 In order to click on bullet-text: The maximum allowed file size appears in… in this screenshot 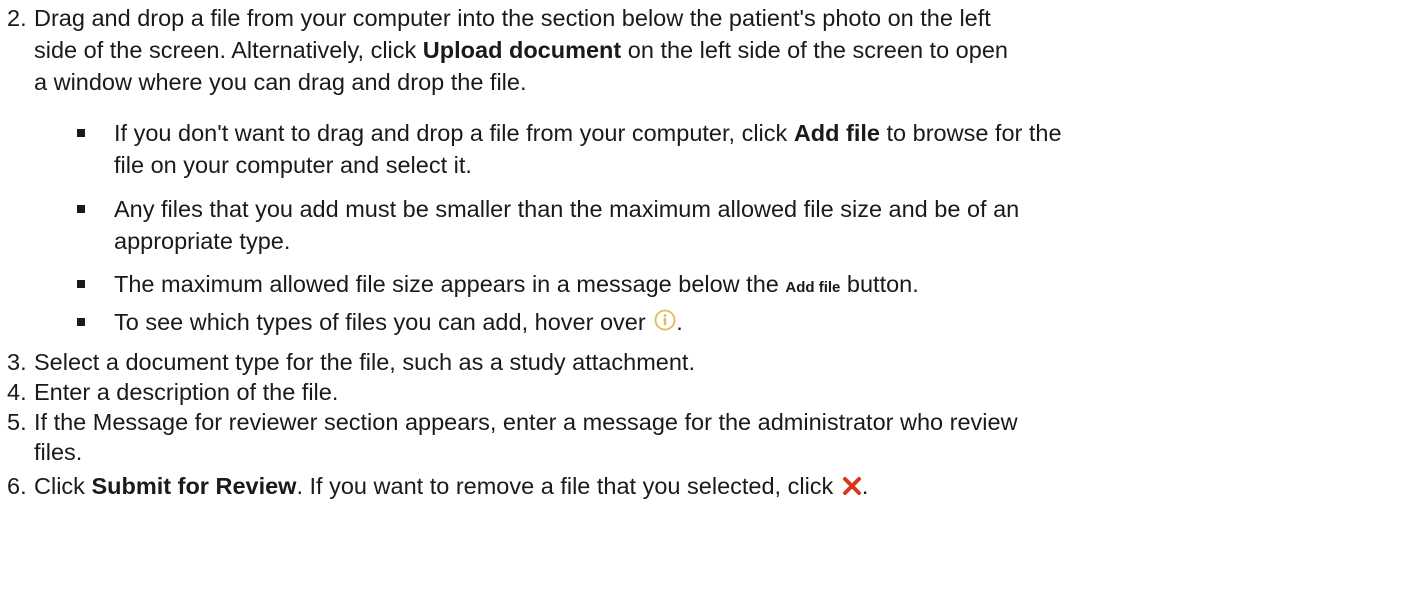, I will do `click(450, 284)`.